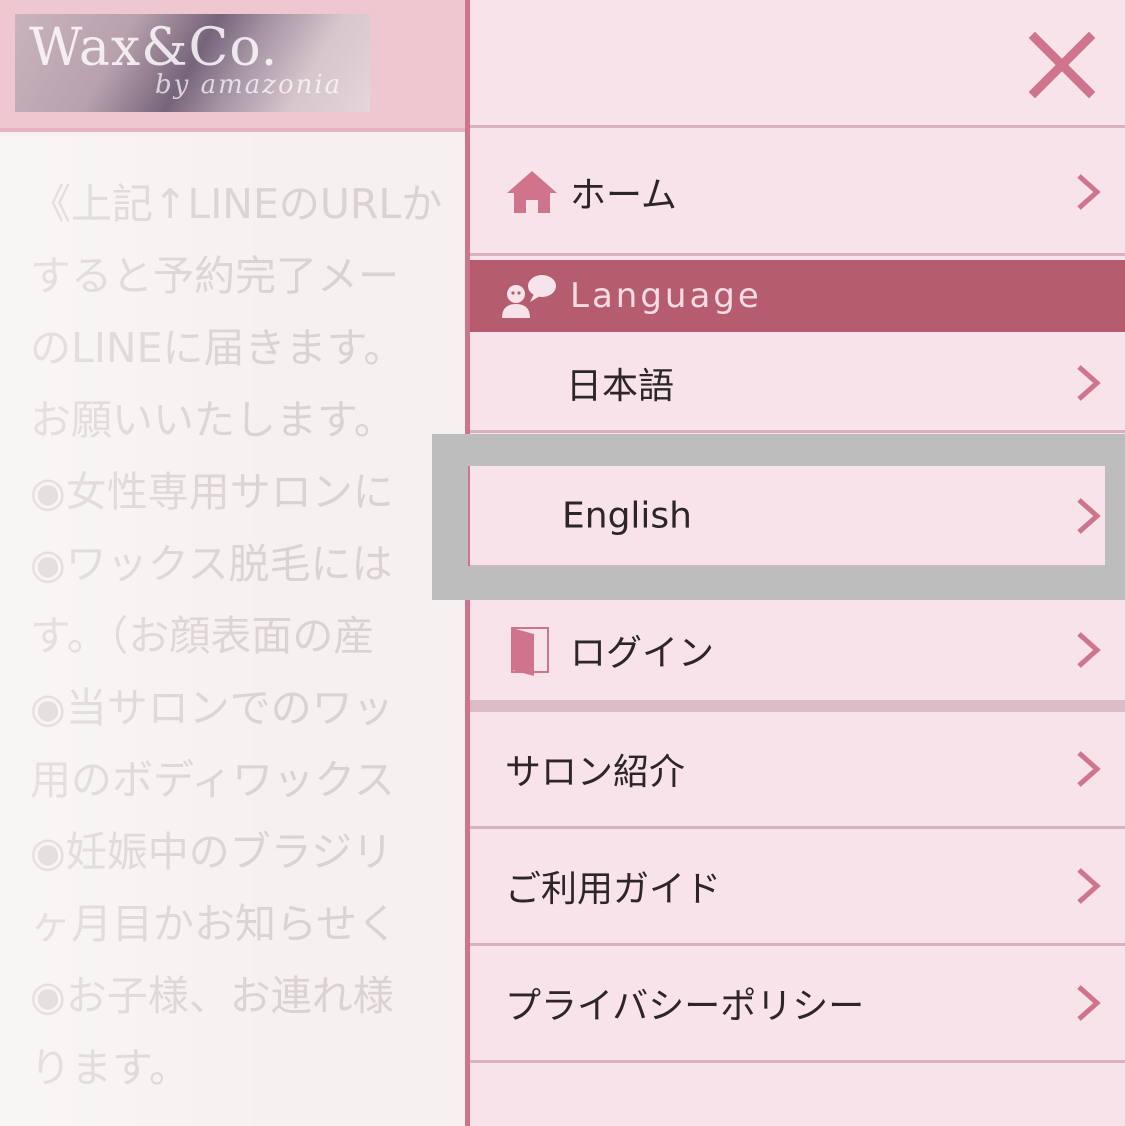  What do you see at coordinates (217, 348) in the screenshot?
I see `body-line: のLINEに届きます。` at bounding box center [217, 348].